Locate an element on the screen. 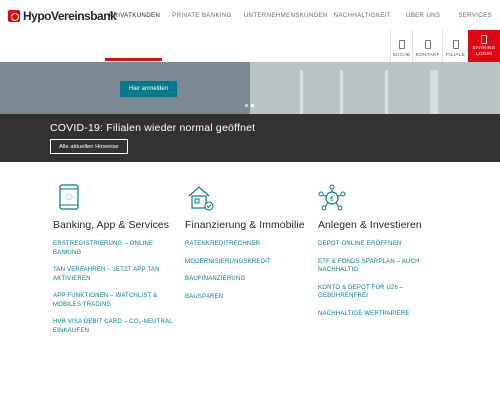  carousel-dot-active is located at coordinates (252, 105).